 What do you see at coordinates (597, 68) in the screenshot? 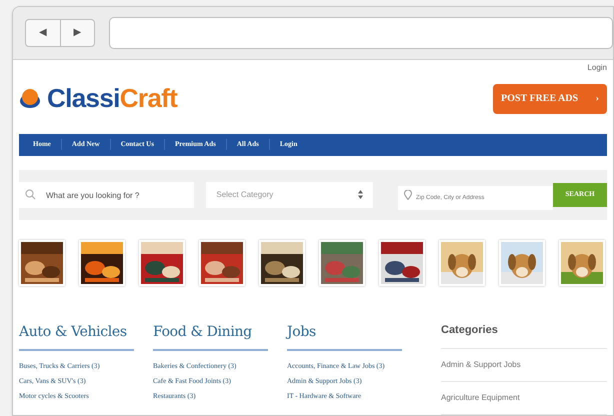
I see `login-link: Login` at bounding box center [597, 68].